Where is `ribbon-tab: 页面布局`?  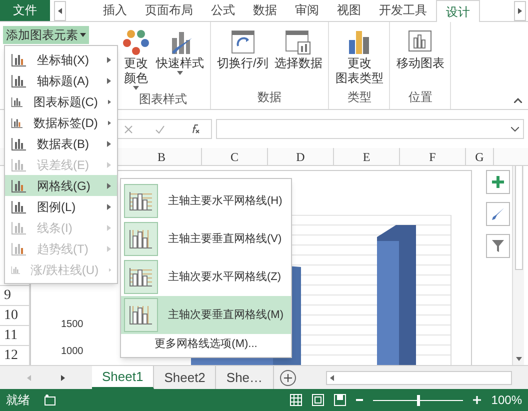 ribbon-tab: 页面布局 is located at coordinates (169, 10).